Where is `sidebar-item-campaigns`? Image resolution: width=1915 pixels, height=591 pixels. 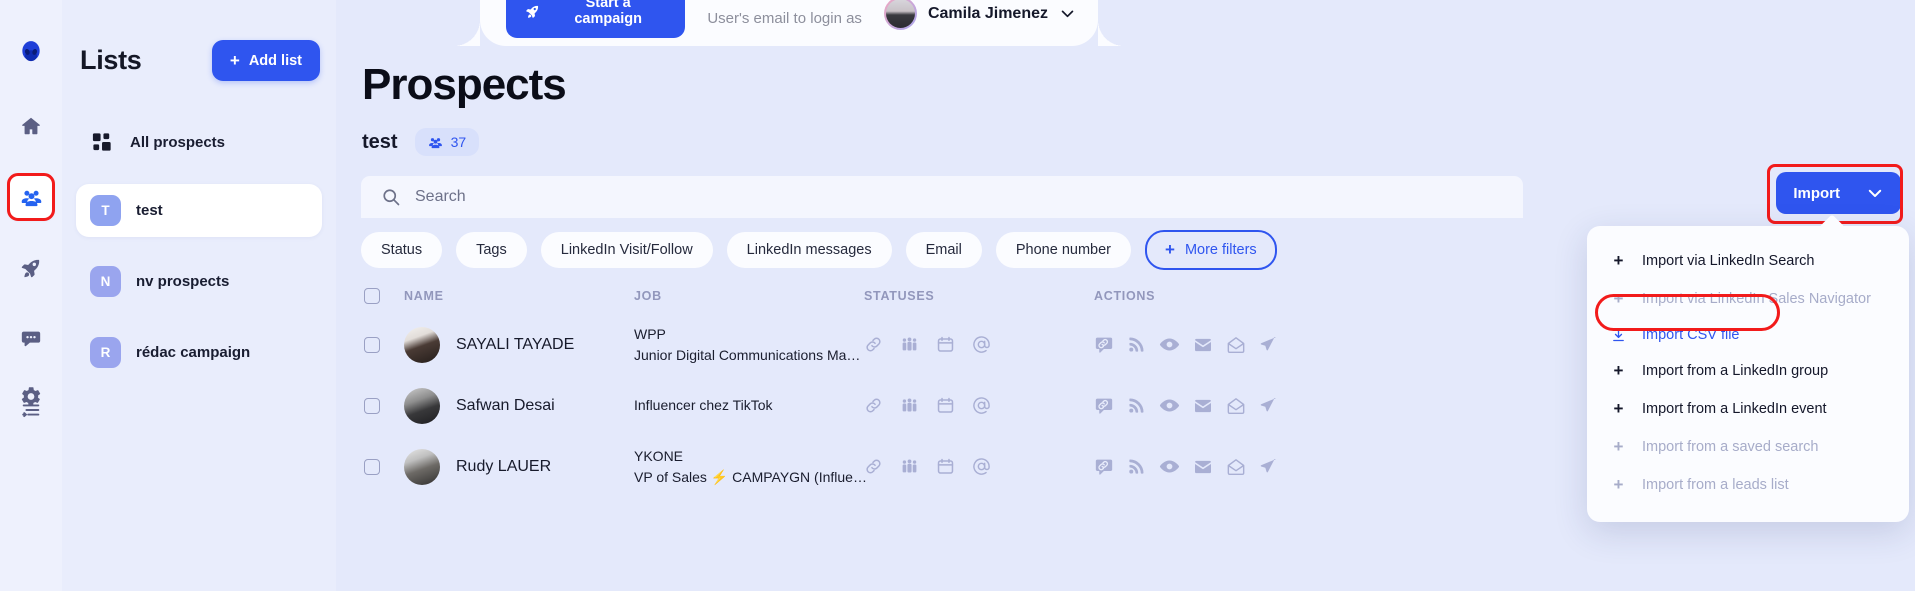
sidebar-item-campaigns is located at coordinates (31, 268).